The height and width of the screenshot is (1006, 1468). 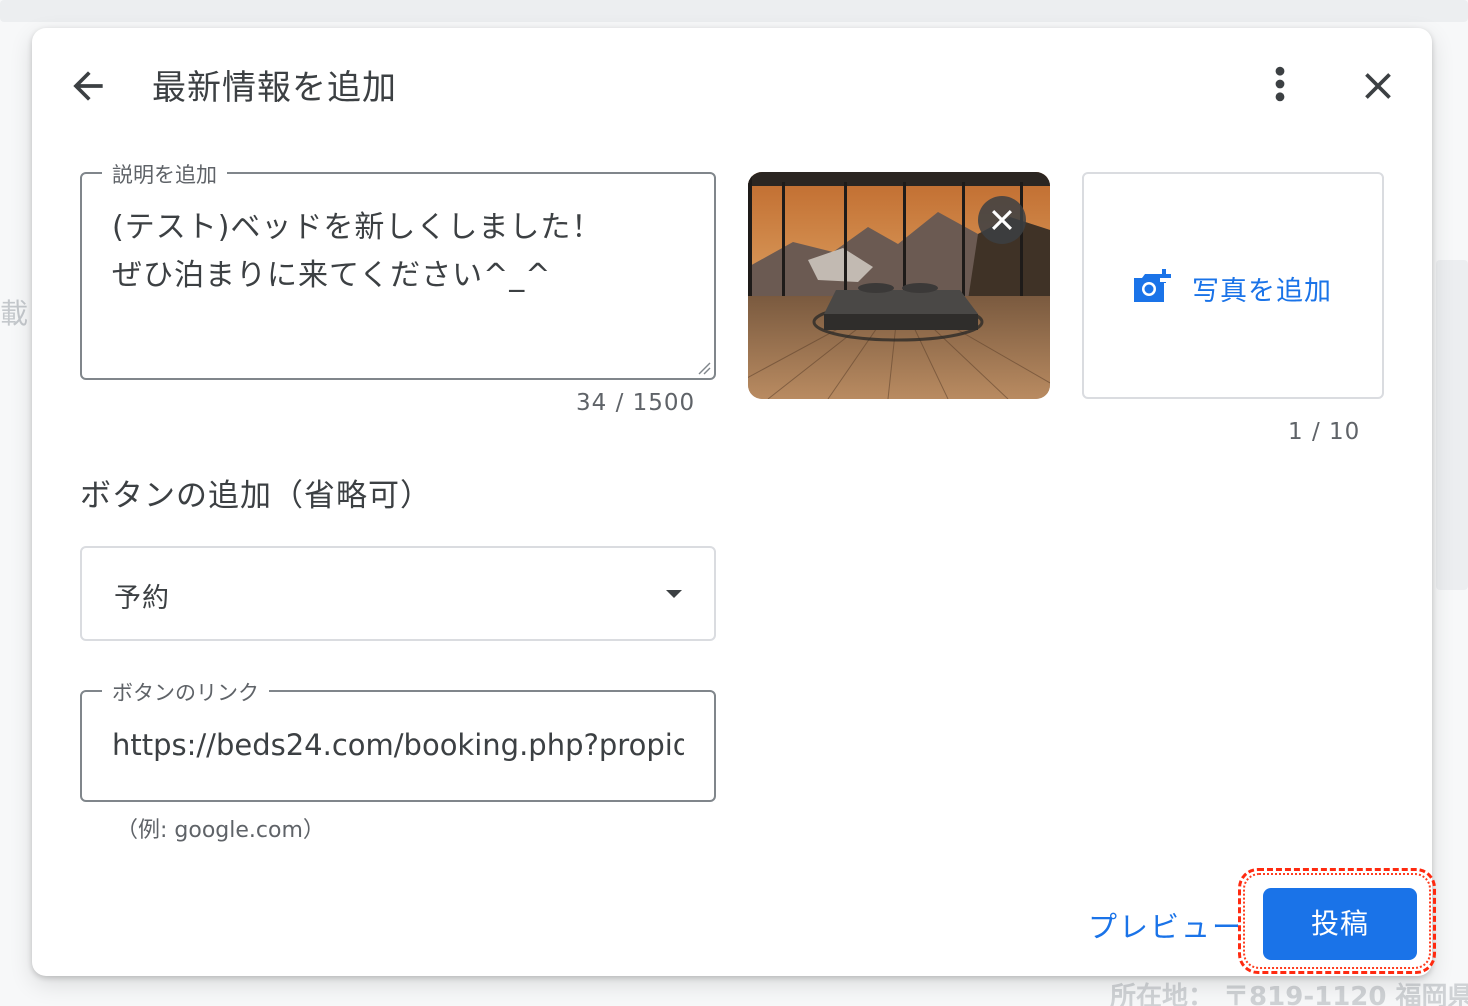 I want to click on photo-counter: 1 / 10, so click(x=1324, y=432).